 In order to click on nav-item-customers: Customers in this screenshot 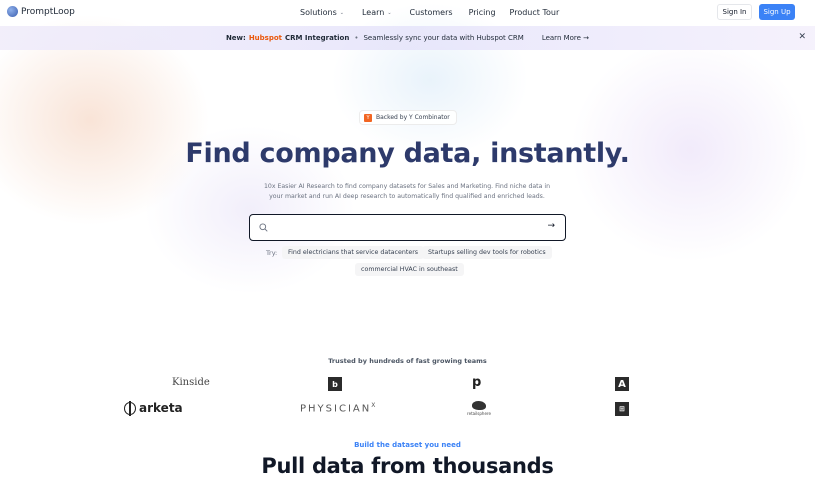, I will do `click(431, 12)`.